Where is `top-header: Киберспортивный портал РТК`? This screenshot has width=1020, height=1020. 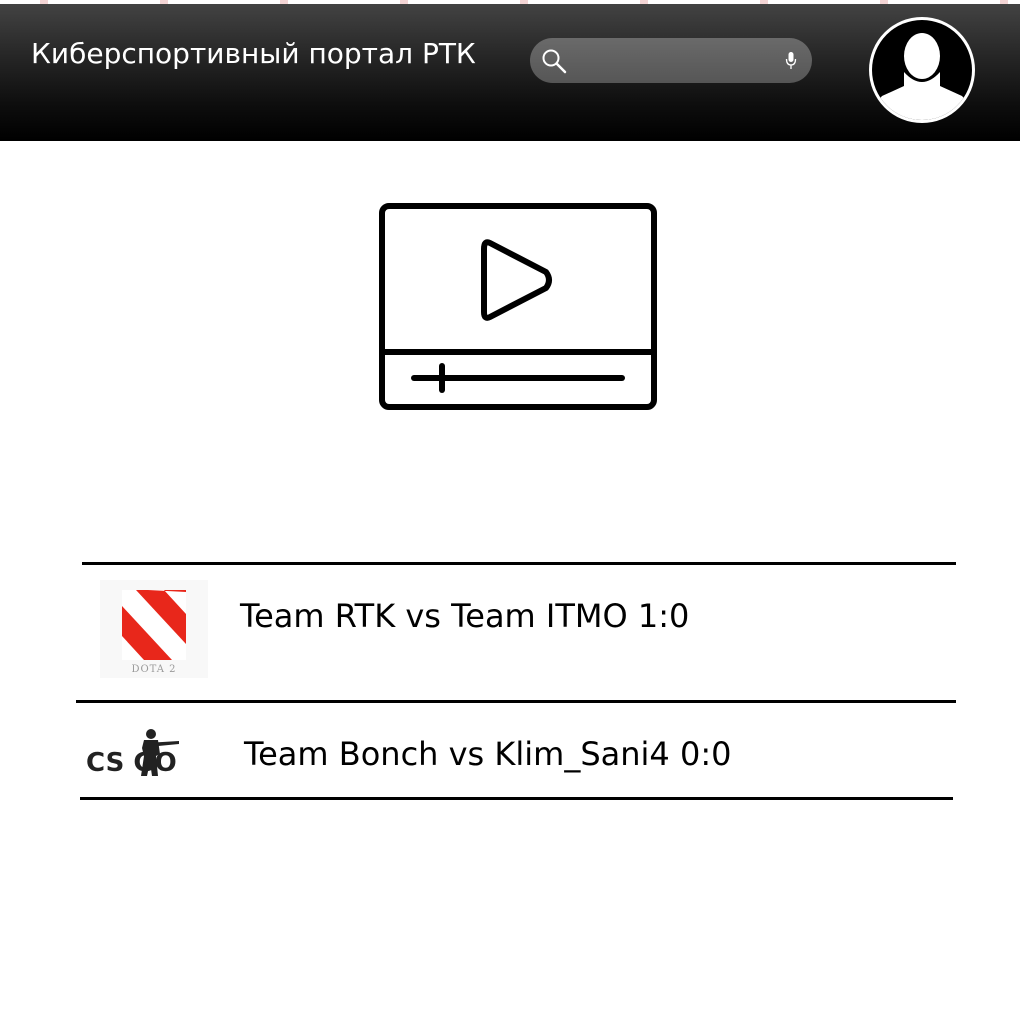 top-header: Киберспортивный портал РТК is located at coordinates (510, 70).